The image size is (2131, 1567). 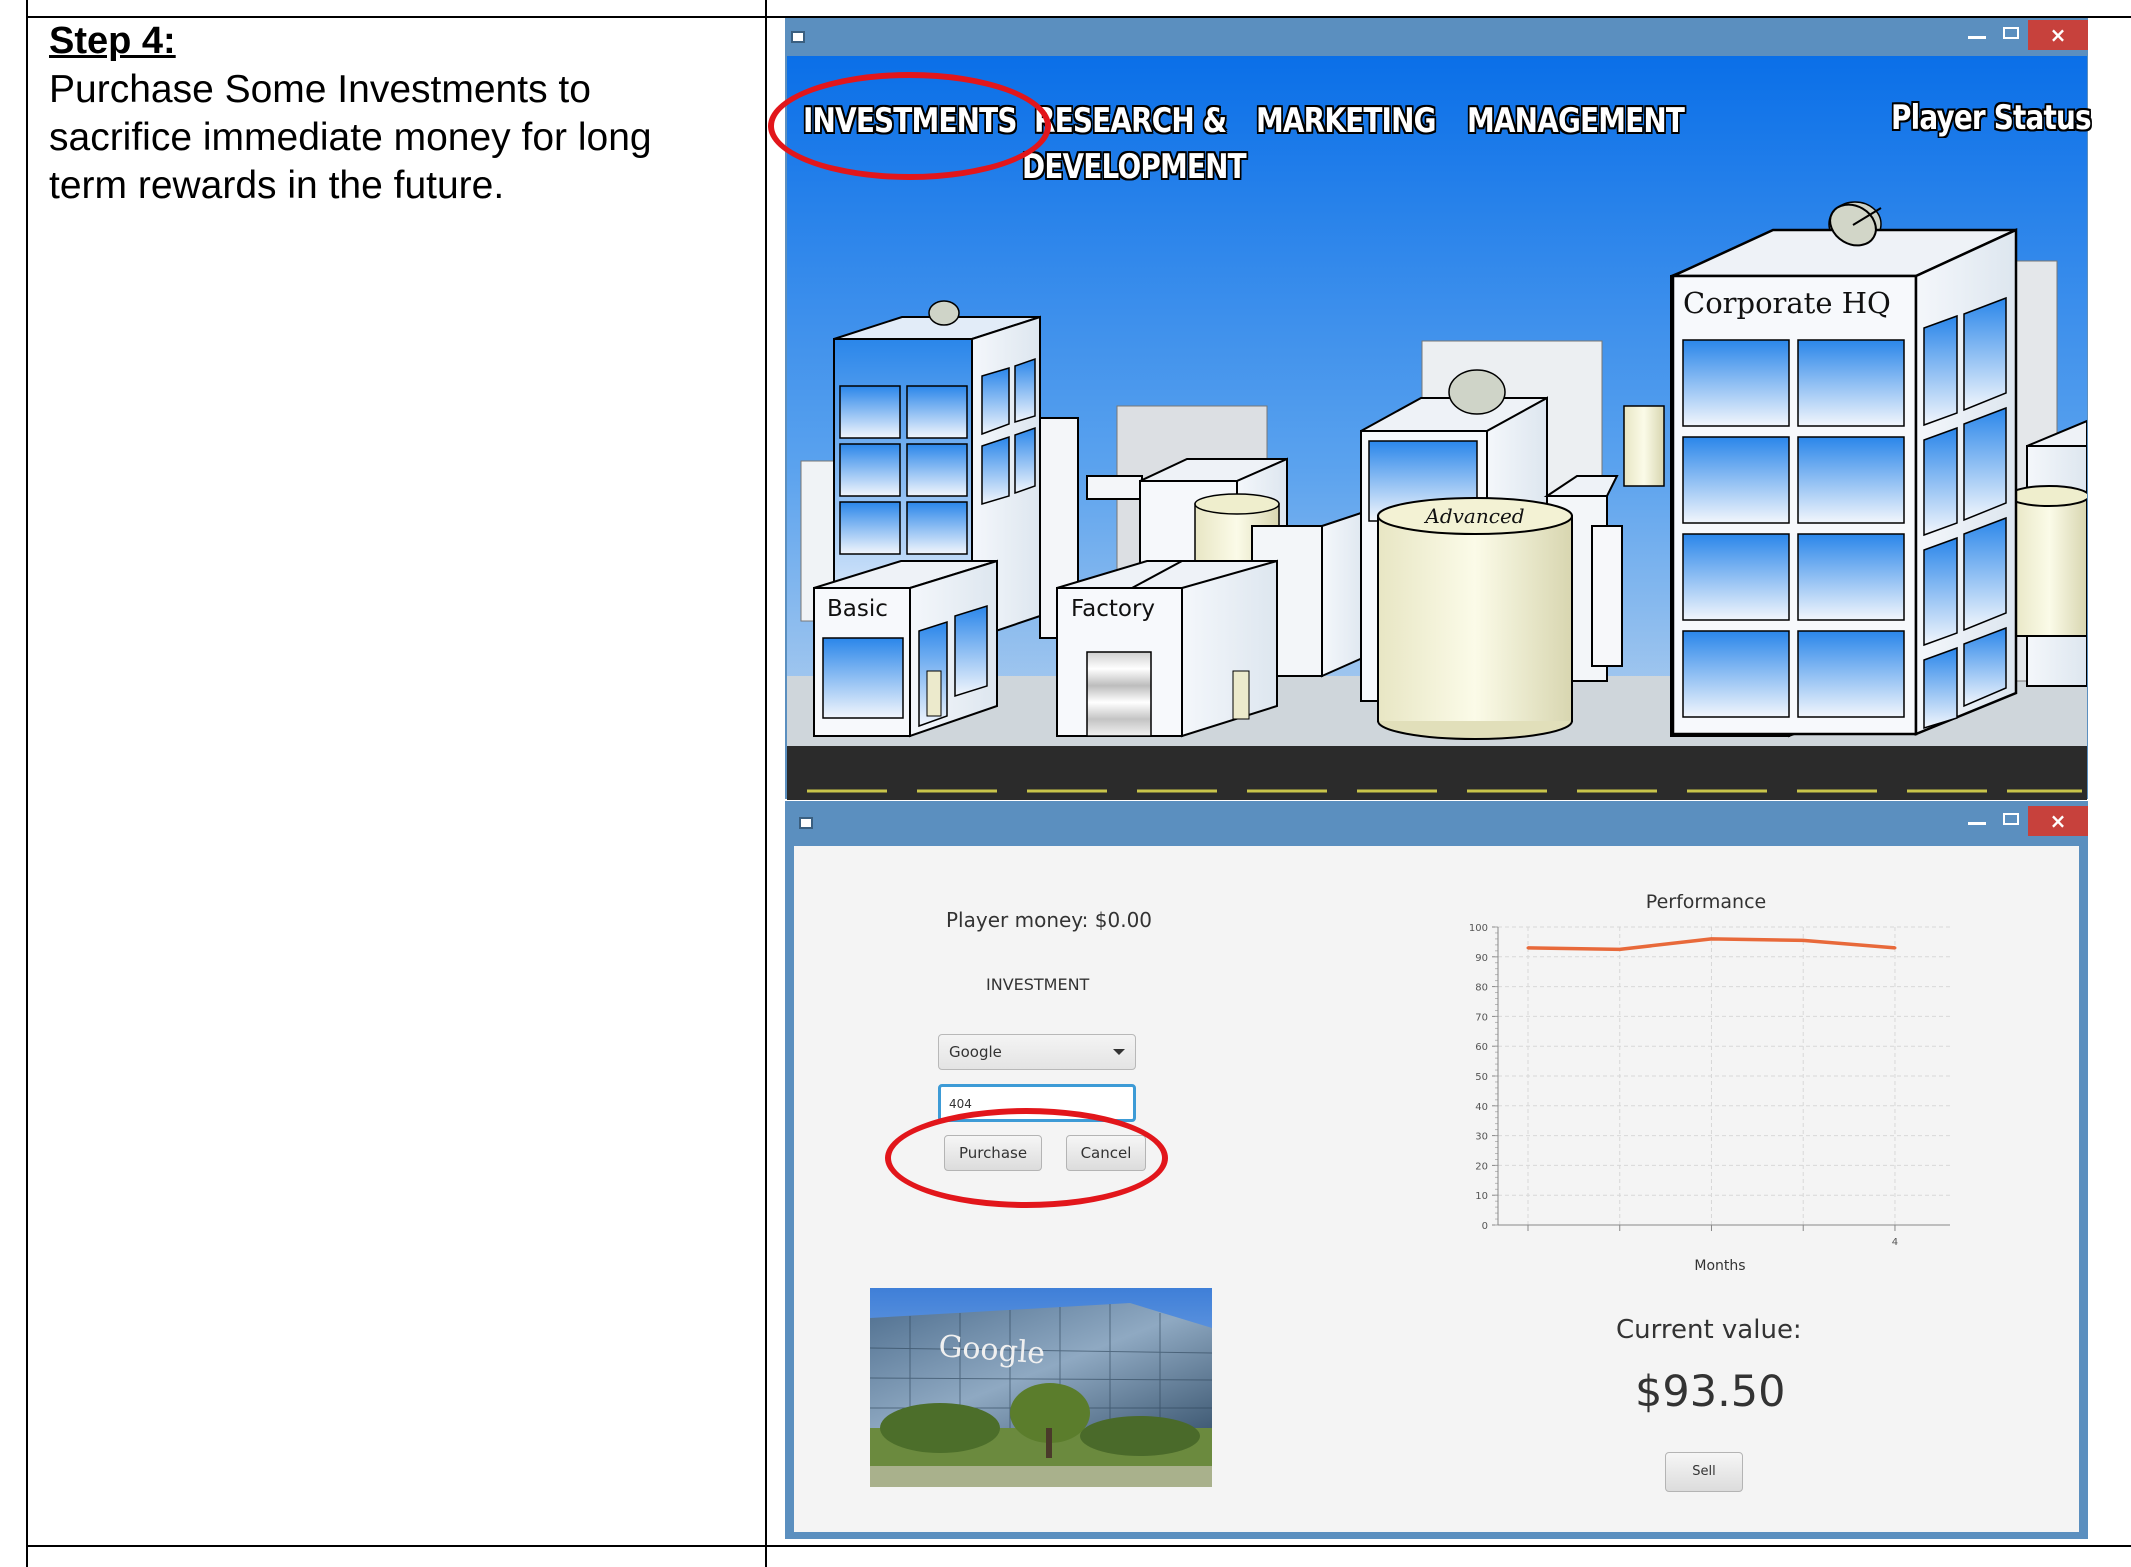 I want to click on company-select: Google, so click(x=1037, y=1052).